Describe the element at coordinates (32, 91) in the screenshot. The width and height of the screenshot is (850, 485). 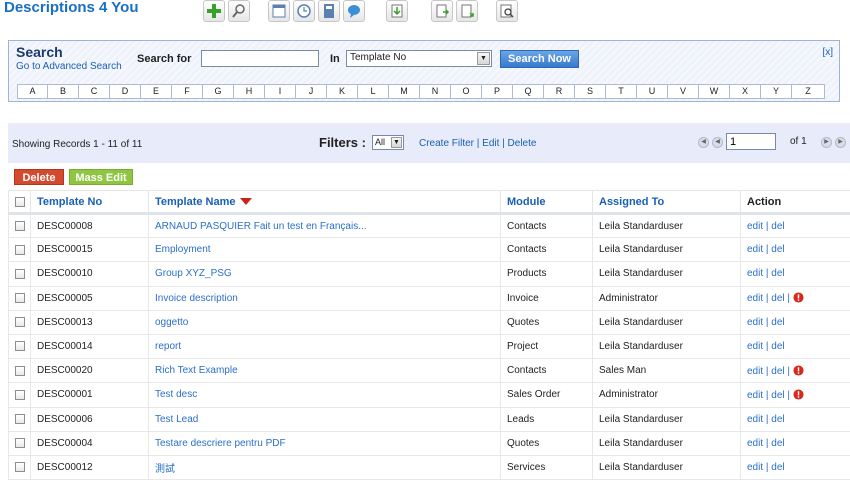
I see `alphabet-letter: A` at that location.